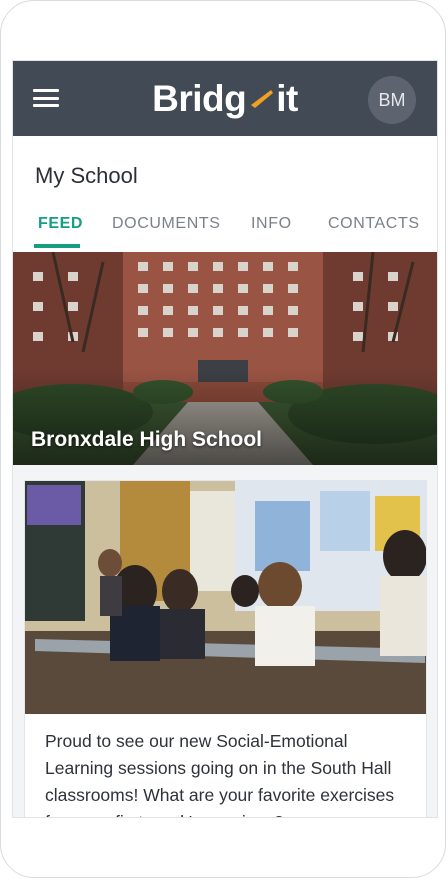  Describe the element at coordinates (262, 98) in the screenshot. I see `logo-mark-icon` at that location.